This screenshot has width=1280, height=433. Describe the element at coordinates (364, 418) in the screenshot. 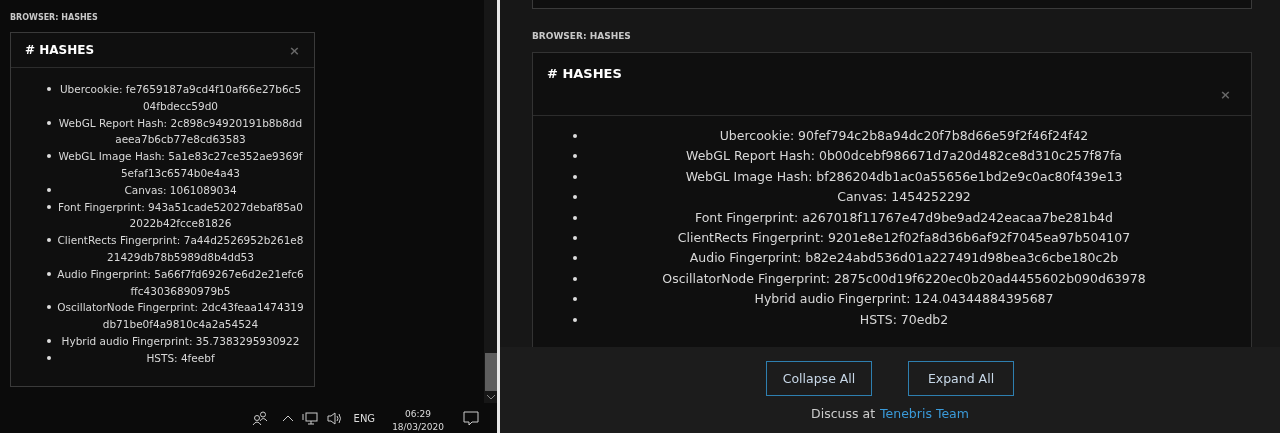

I see `language-indicator: ENG` at that location.